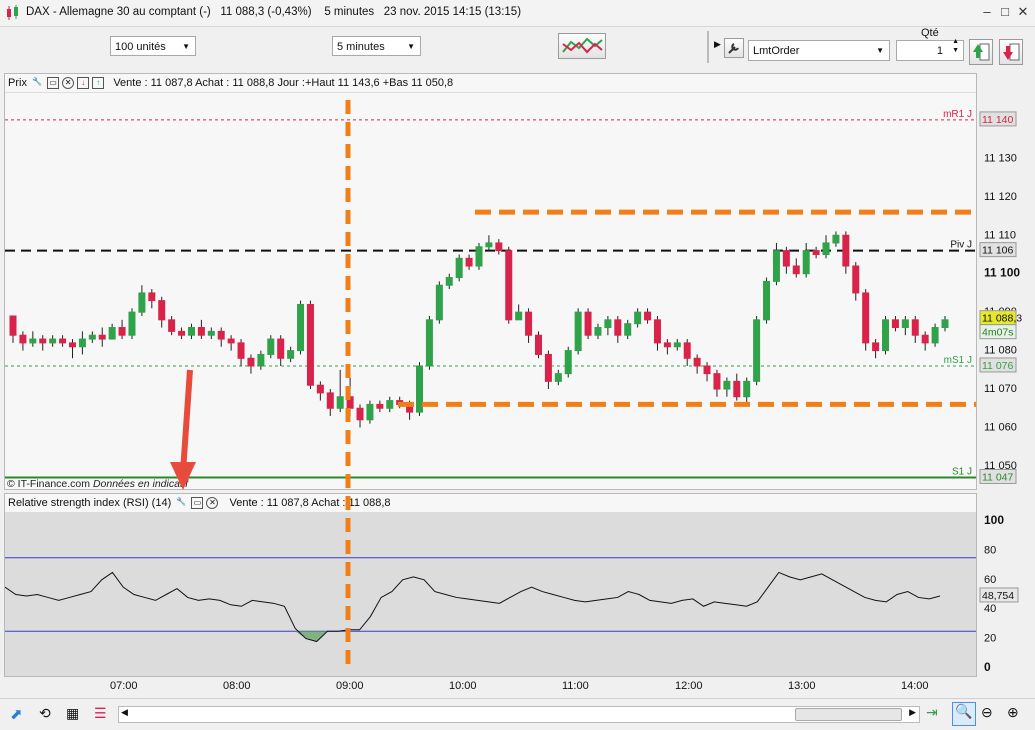 The height and width of the screenshot is (730, 1035). What do you see at coordinates (939, 51) in the screenshot?
I see `quantity-value: 1` at bounding box center [939, 51].